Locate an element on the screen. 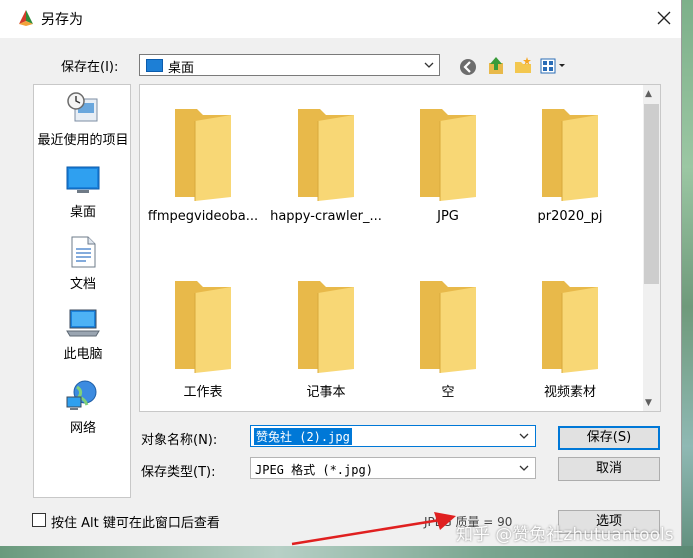 This screenshot has width=693, height=558. file-name: 视频素材 is located at coordinates (569, 392).